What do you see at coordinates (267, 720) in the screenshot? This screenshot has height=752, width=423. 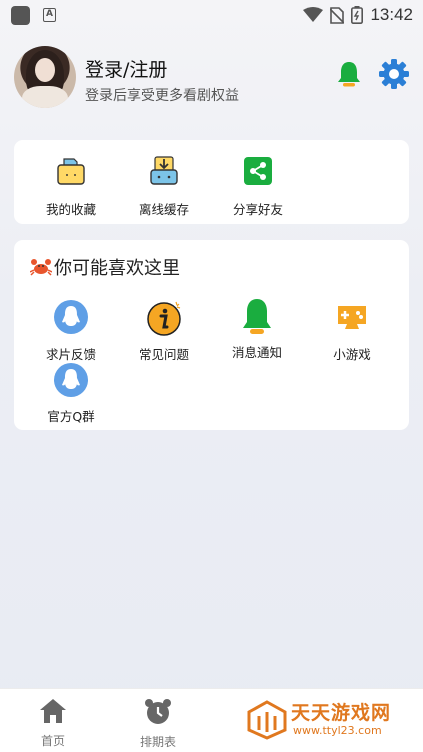 I see `watermark-logo-icon` at bounding box center [267, 720].